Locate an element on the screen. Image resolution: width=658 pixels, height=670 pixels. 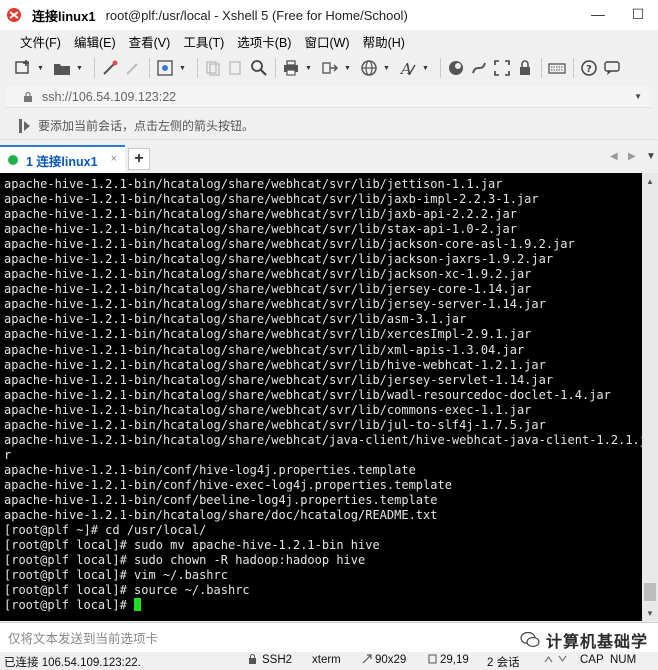
chevron-up-icon is located at coordinates (548, 660).